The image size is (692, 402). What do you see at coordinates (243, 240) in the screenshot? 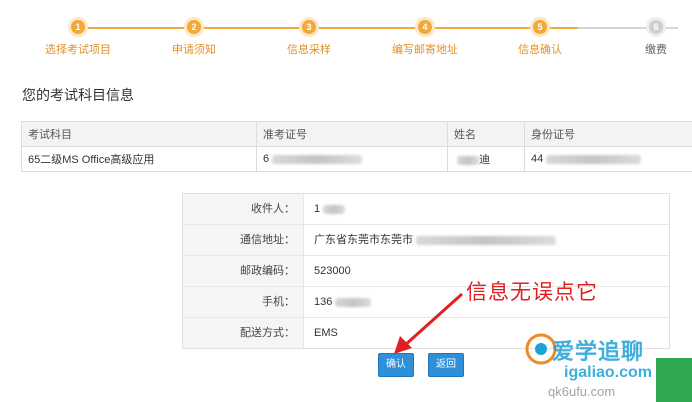
I see `address-label: 通信地址：` at bounding box center [243, 240].